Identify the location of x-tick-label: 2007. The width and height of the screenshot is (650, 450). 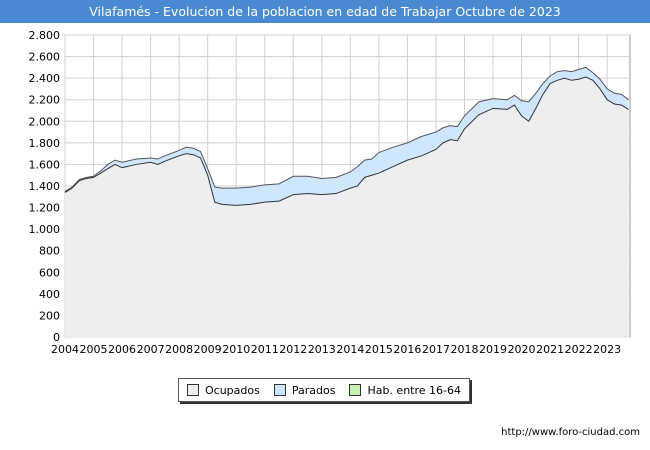
(151, 349).